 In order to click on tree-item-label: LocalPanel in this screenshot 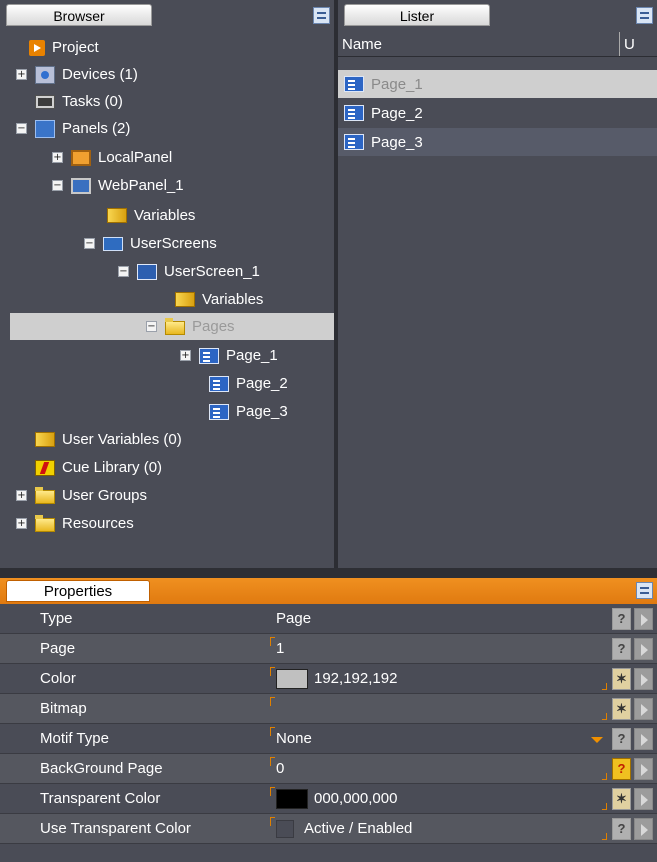, I will do `click(135, 157)`.